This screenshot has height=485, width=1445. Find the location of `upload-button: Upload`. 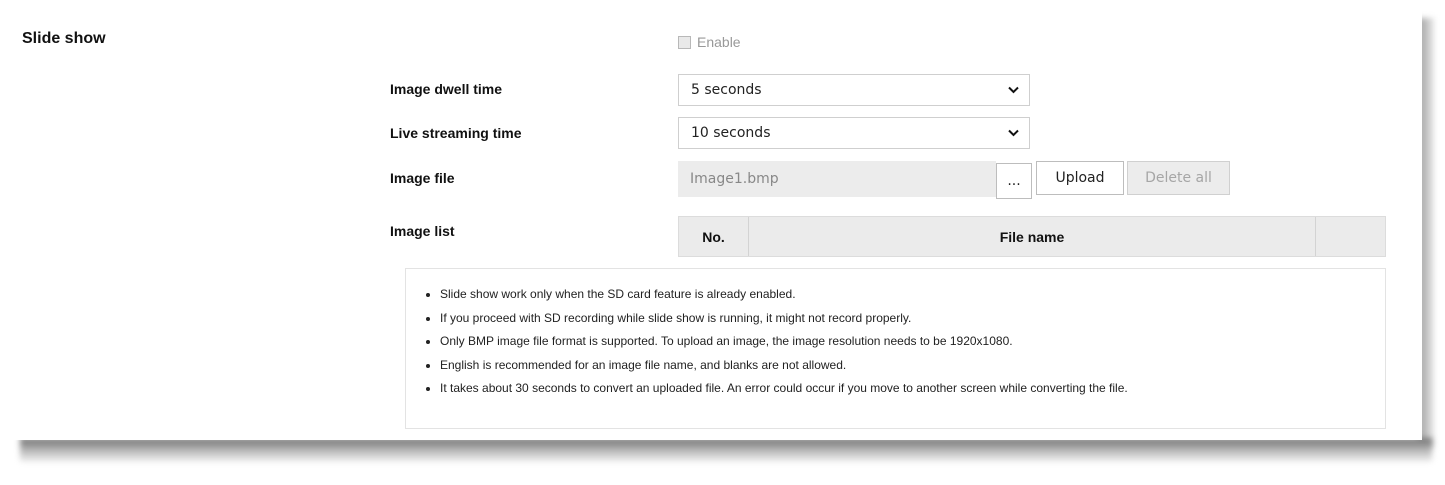

upload-button: Upload is located at coordinates (1080, 178).